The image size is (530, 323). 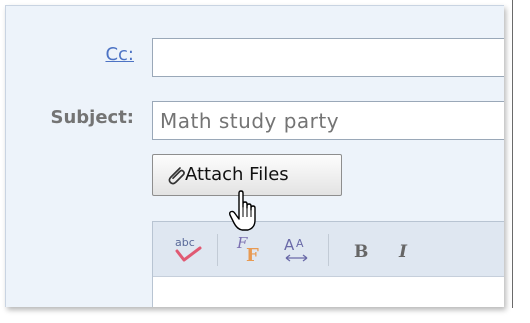 I want to click on svg-text: F, so click(x=252, y=255).